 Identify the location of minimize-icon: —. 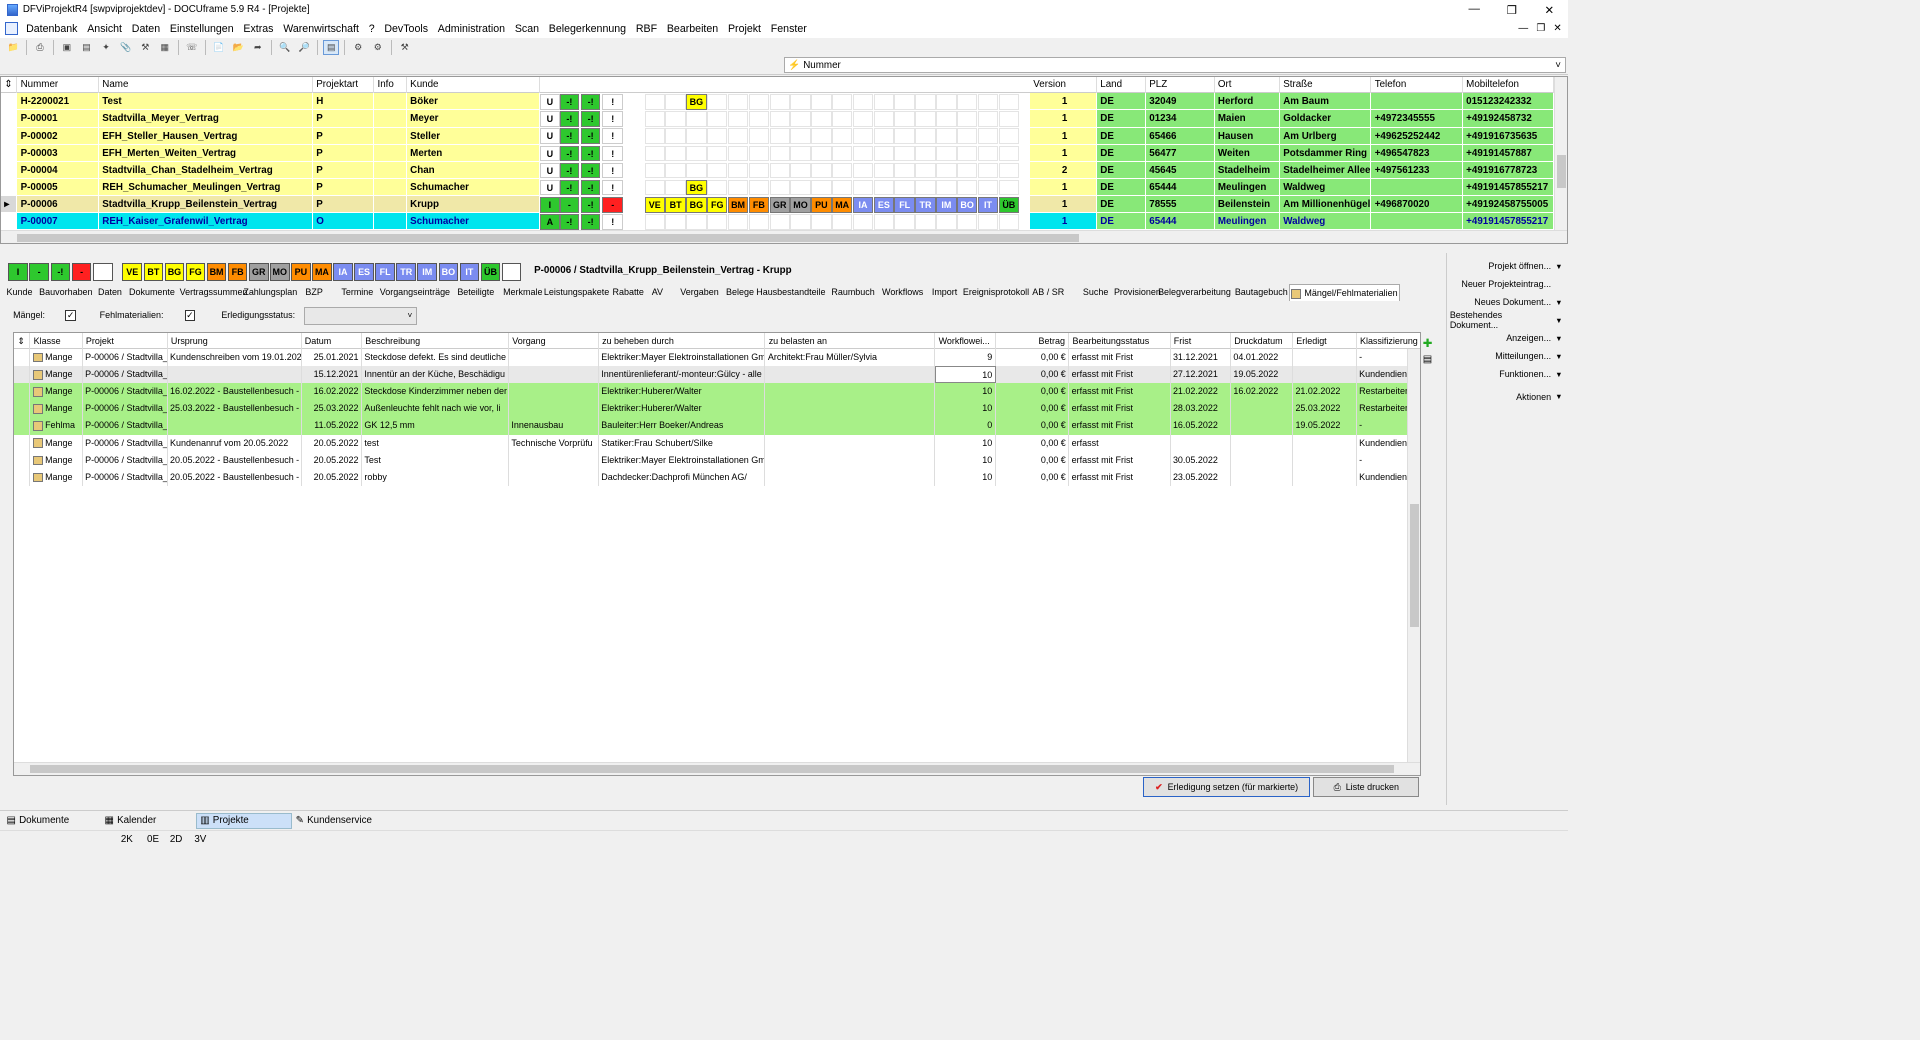
(1474, 10).